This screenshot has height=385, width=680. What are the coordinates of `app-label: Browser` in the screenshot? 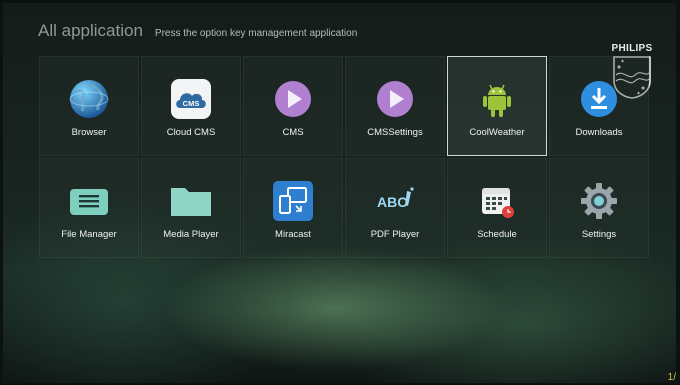 It's located at (89, 132).